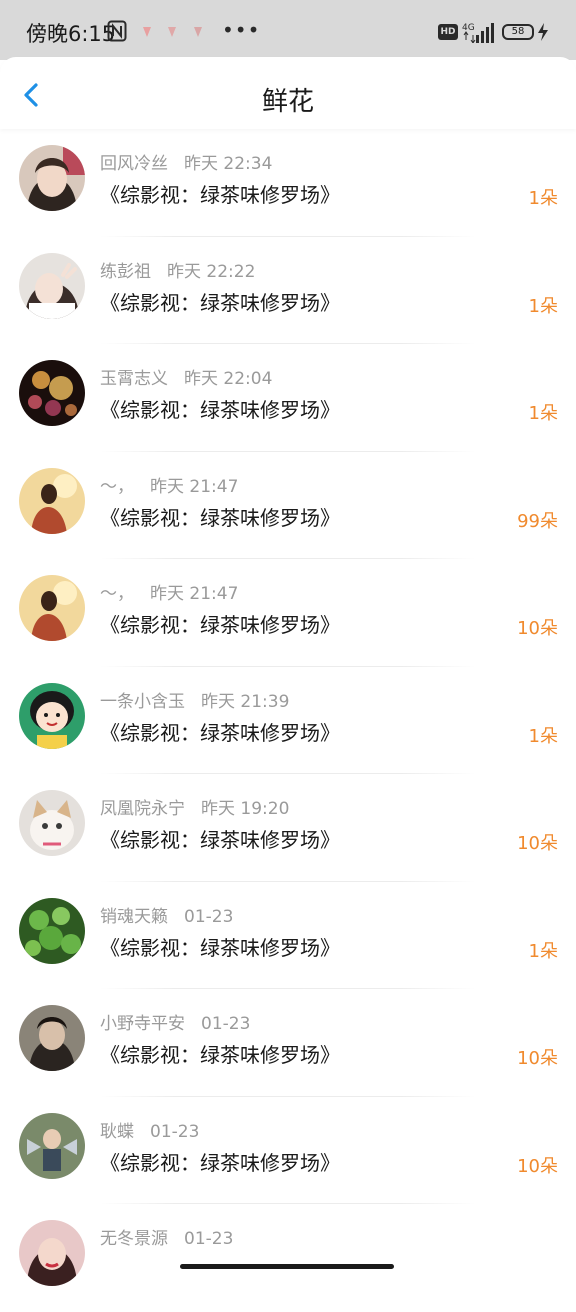 This screenshot has width=576, height=1312. Describe the element at coordinates (142, 702) in the screenshot. I see `user-name: 一条小含玉` at that location.